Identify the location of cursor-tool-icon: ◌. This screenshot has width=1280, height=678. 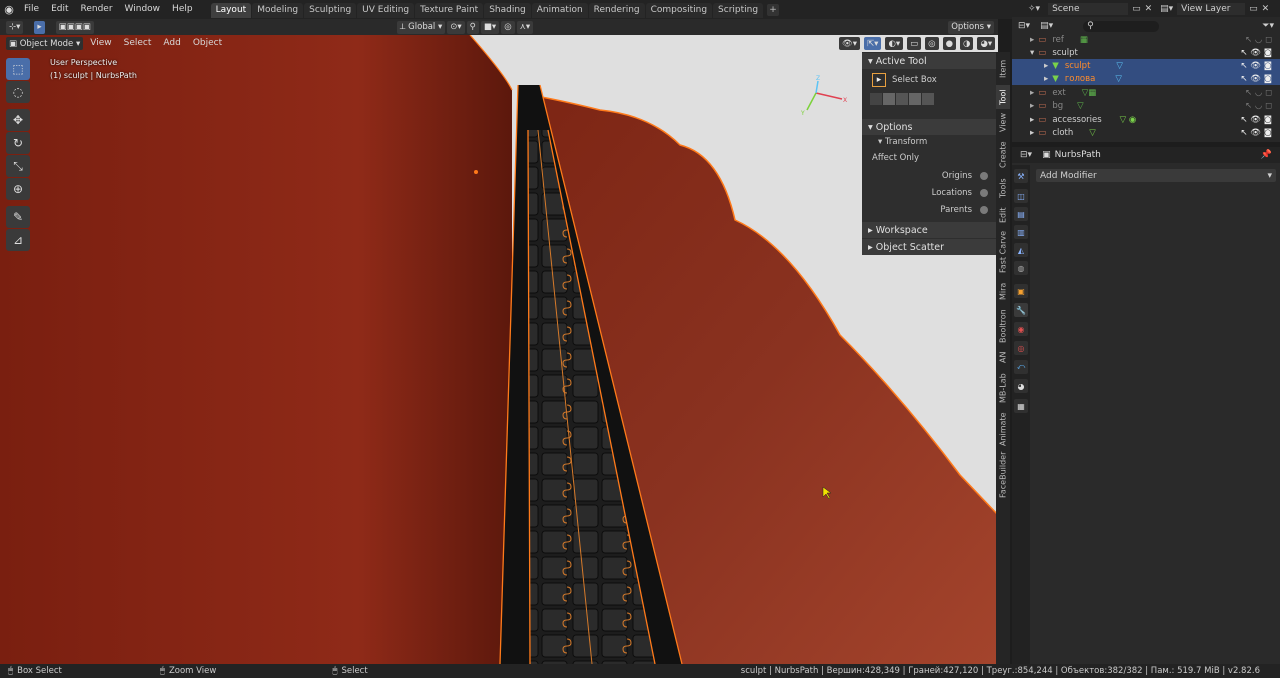
(18, 92).